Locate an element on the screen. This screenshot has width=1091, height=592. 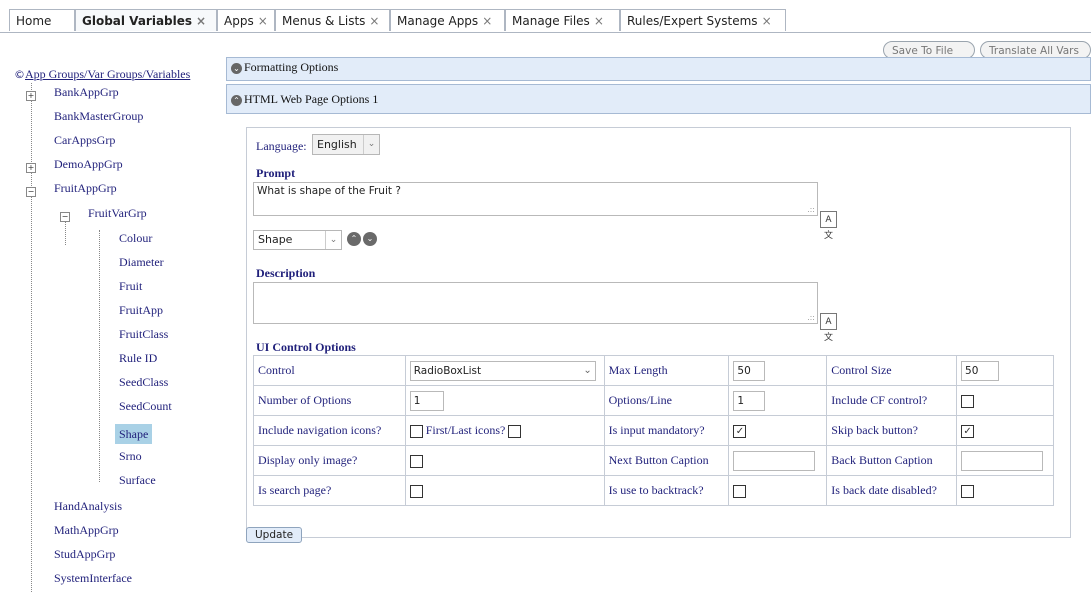
control-label: Control is located at coordinates (329, 370).